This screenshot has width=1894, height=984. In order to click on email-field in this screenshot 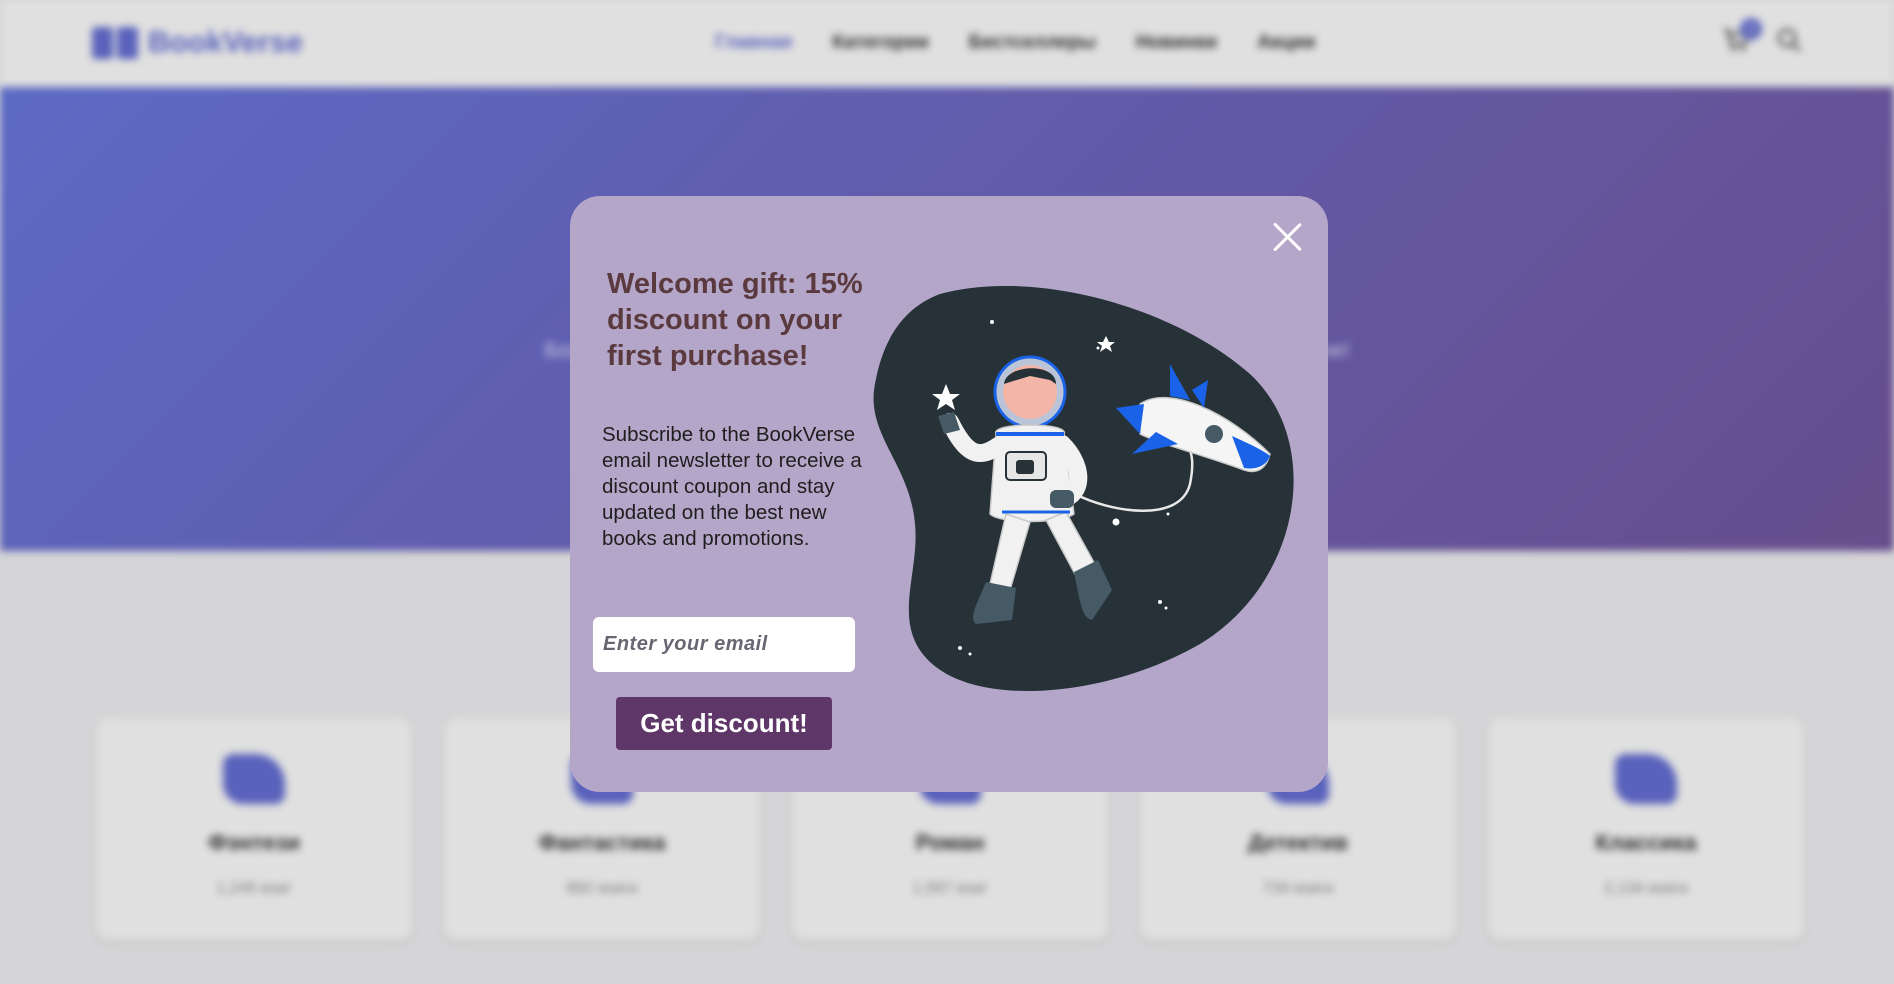, I will do `click(724, 644)`.